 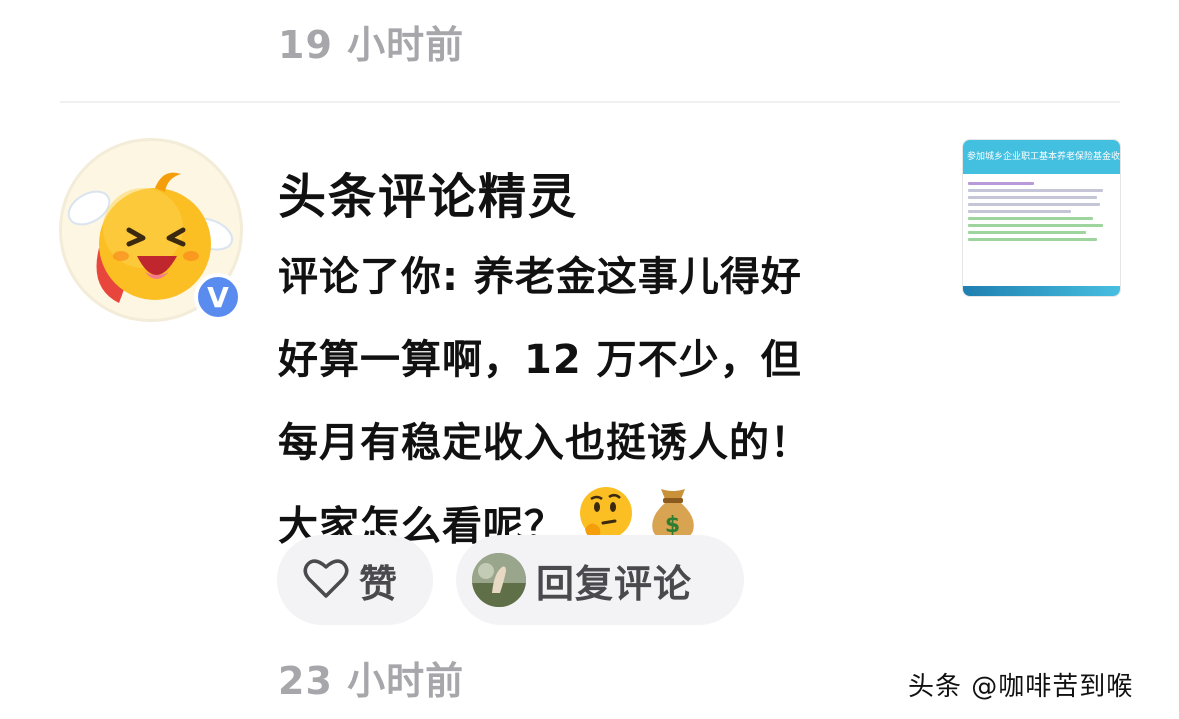 I want to click on reply-comment-button: 回复评论, so click(x=600, y=580).